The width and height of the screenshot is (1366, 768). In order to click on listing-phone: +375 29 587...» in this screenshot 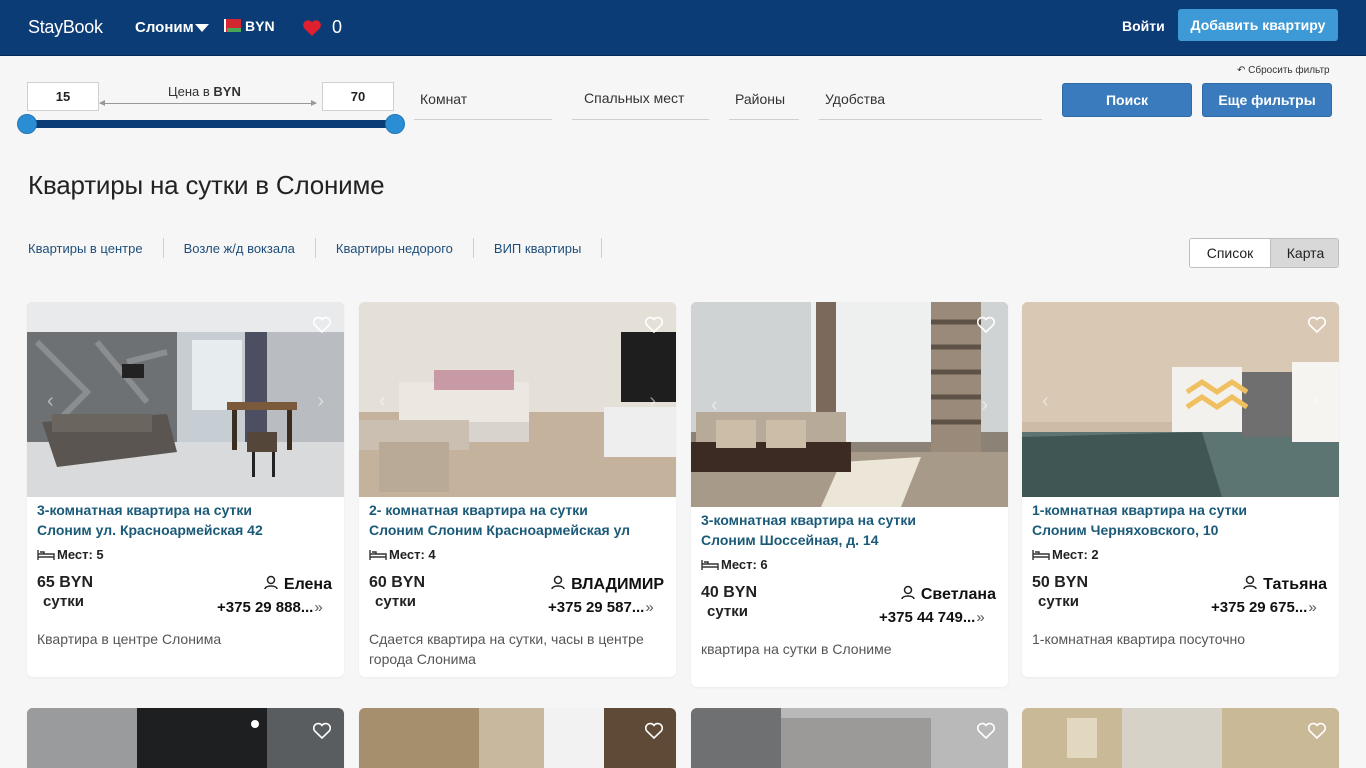, I will do `click(601, 607)`.